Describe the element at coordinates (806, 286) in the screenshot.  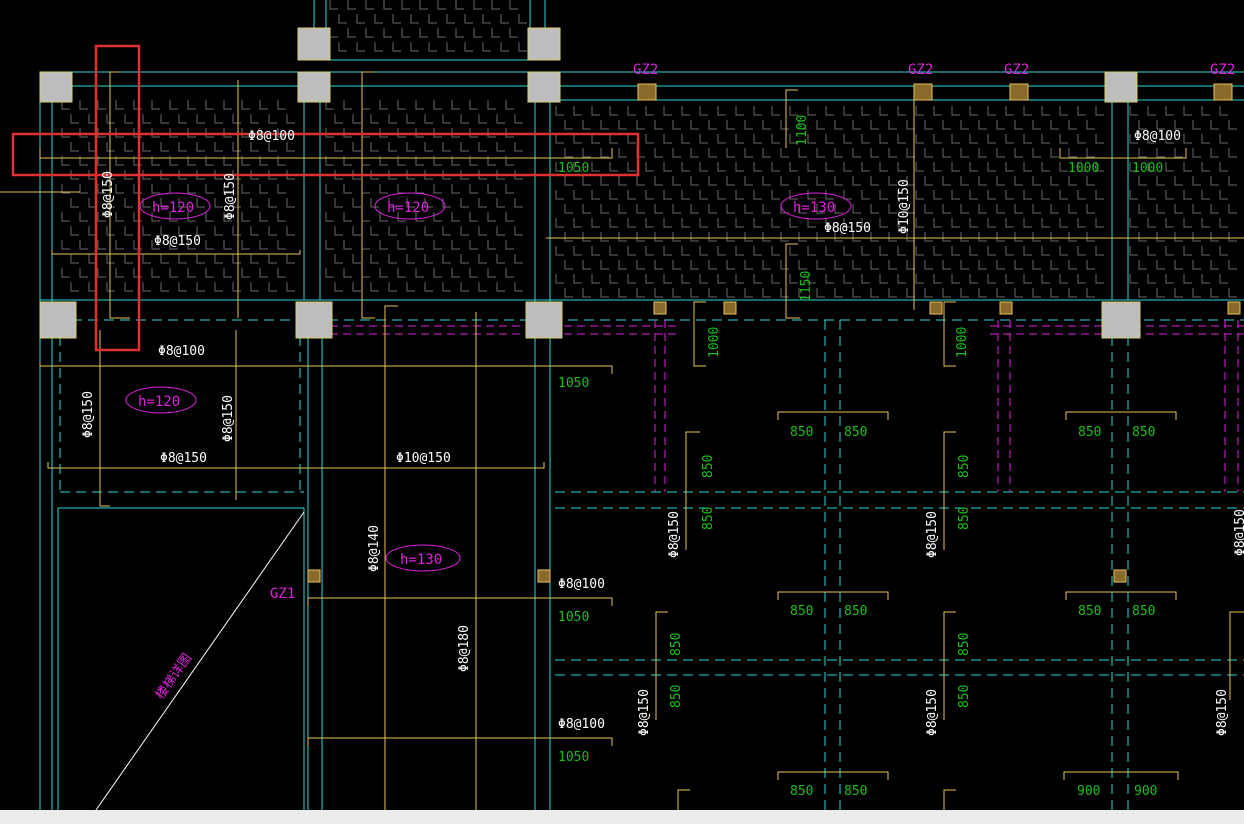
I see `dimension-label: 1150` at that location.